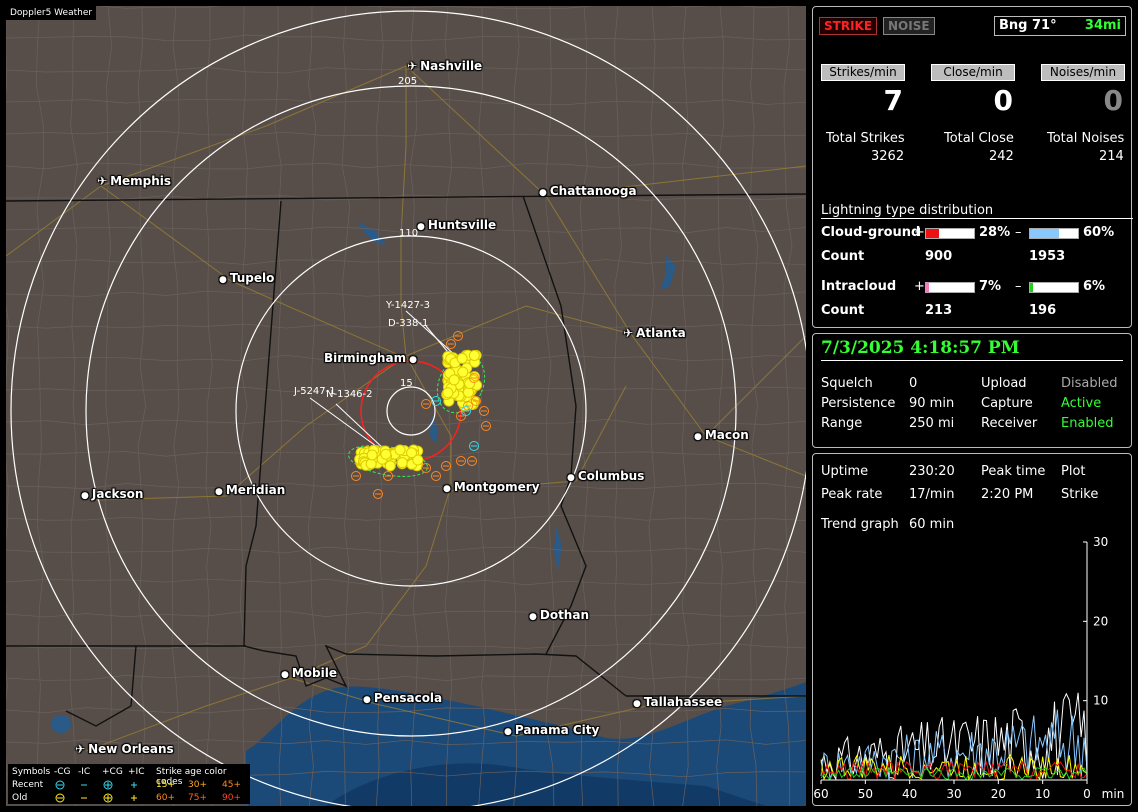  I want to click on city-label: Dothan, so click(564, 615).